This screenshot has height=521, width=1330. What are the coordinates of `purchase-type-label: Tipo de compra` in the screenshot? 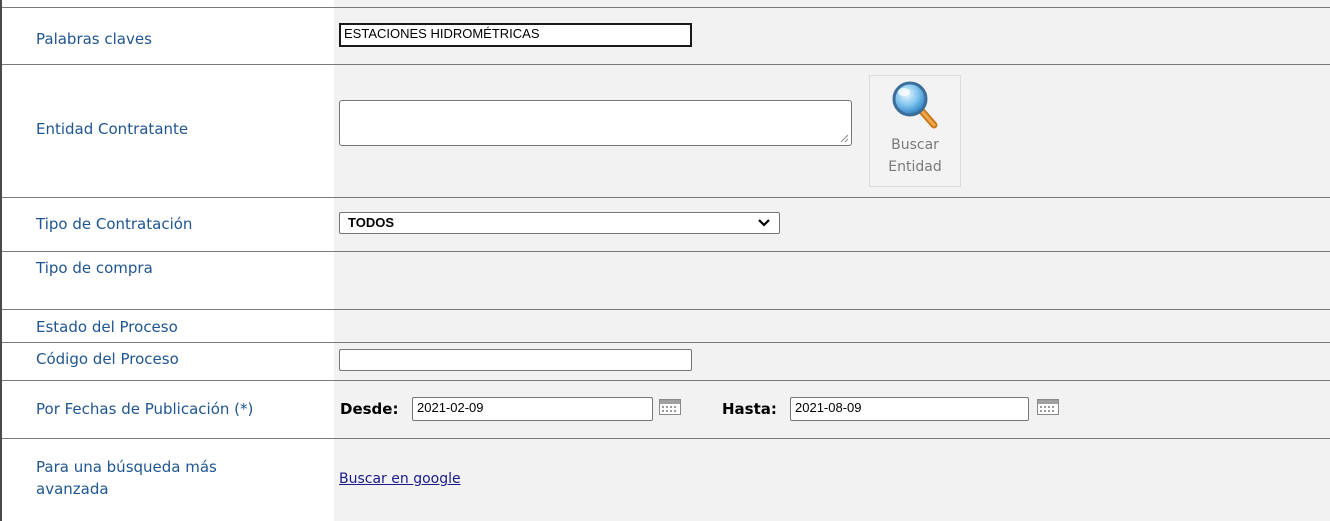 It's located at (94, 268).